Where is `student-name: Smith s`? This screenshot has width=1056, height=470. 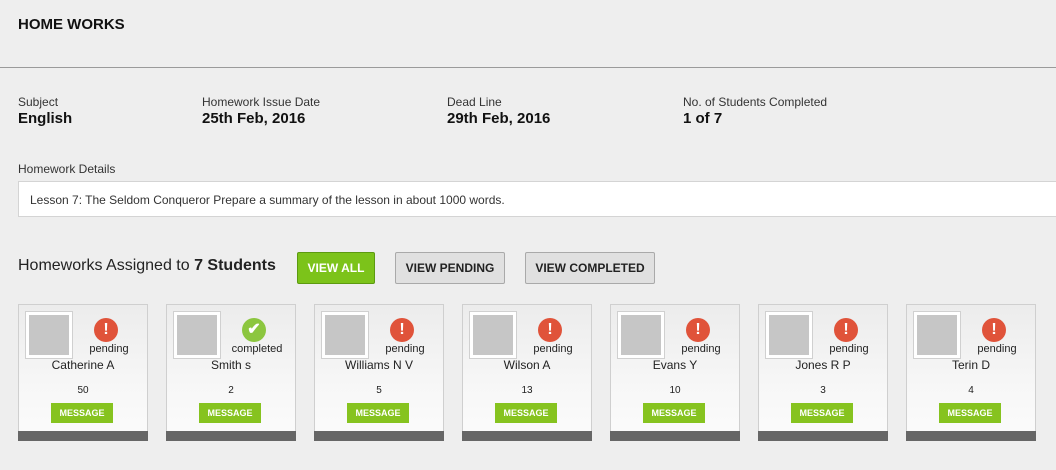
student-name: Smith s is located at coordinates (230, 365).